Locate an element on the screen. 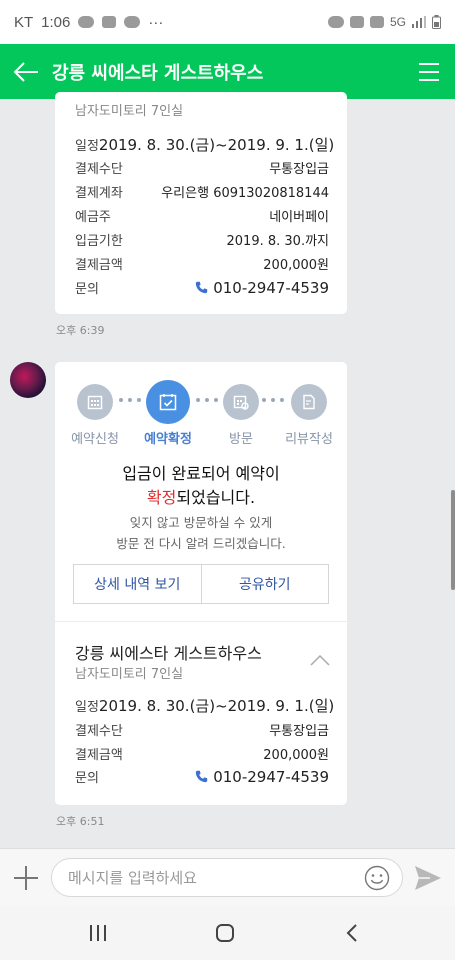  recent-apps-button is located at coordinates (98, 933).